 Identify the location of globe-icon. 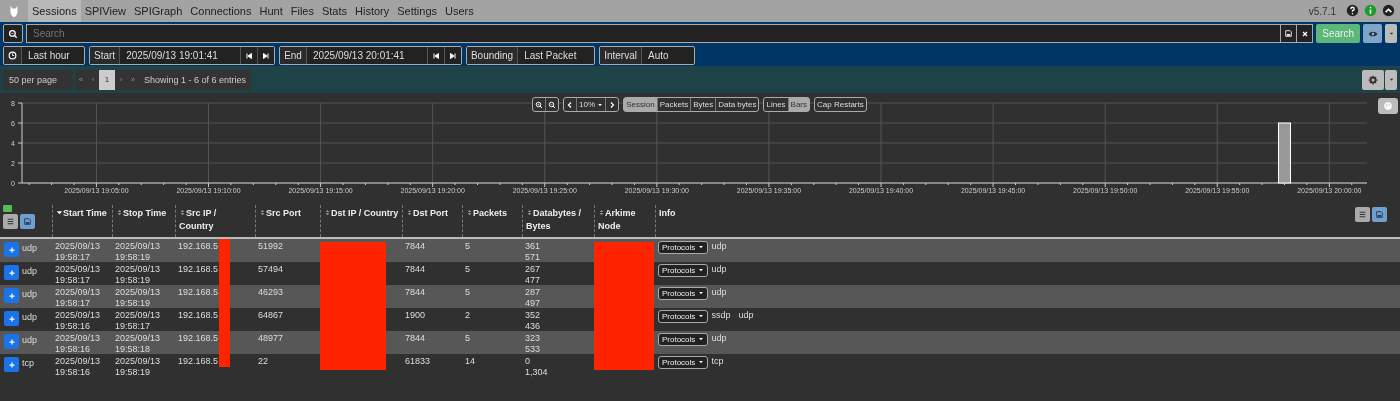
(1388, 106).